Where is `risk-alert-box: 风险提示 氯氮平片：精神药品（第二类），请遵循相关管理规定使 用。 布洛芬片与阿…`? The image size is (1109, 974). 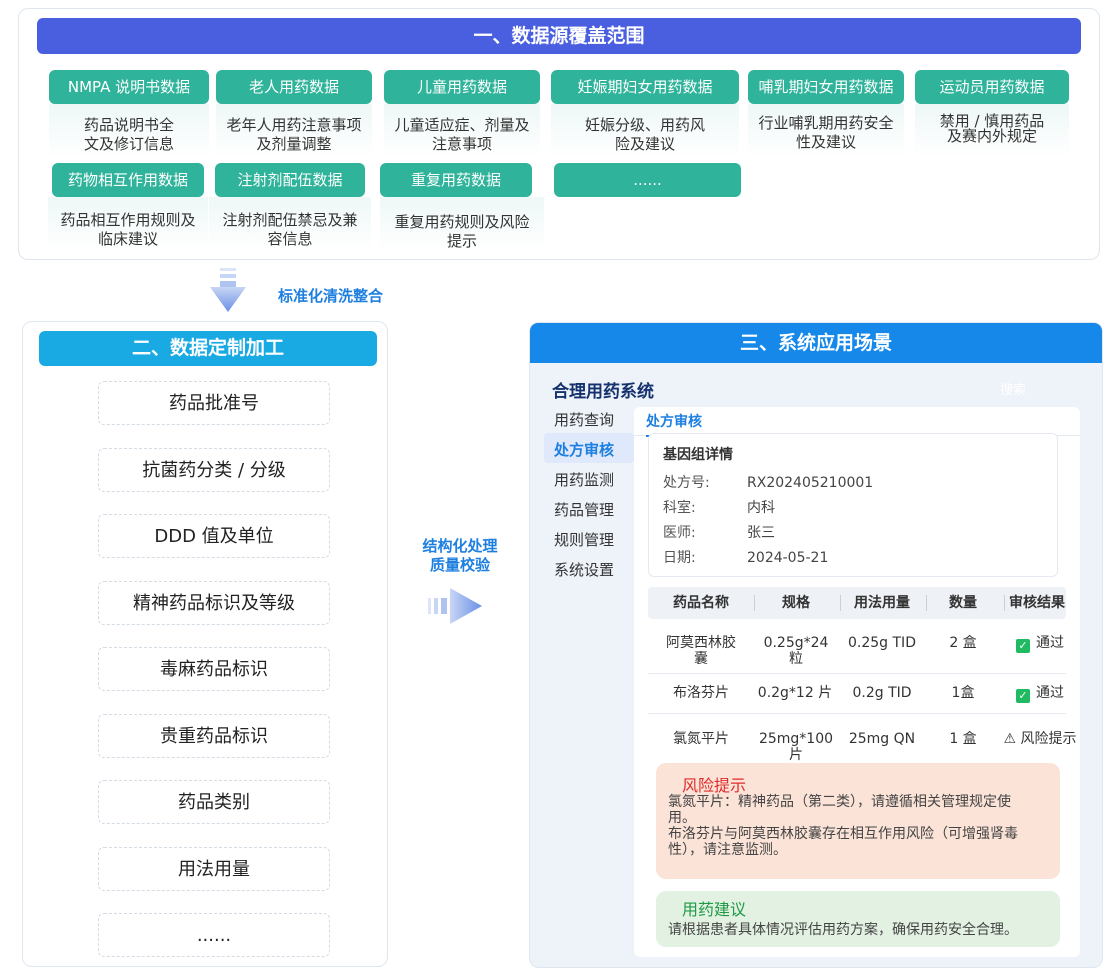 risk-alert-box: 风险提示 氯氮平片：精神药品（第二类），请遵循相关管理规定使 用。 布洛芬片与阿… is located at coordinates (858, 821).